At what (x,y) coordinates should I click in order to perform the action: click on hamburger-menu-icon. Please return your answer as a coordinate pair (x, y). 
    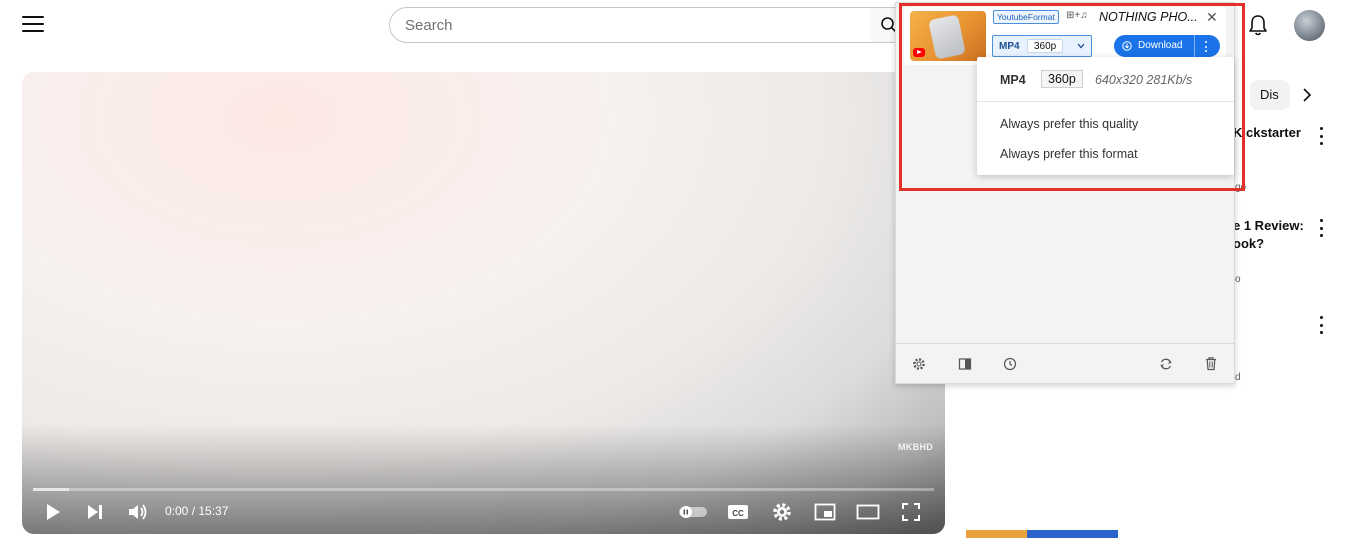
    Looking at the image, I should click on (33, 24).